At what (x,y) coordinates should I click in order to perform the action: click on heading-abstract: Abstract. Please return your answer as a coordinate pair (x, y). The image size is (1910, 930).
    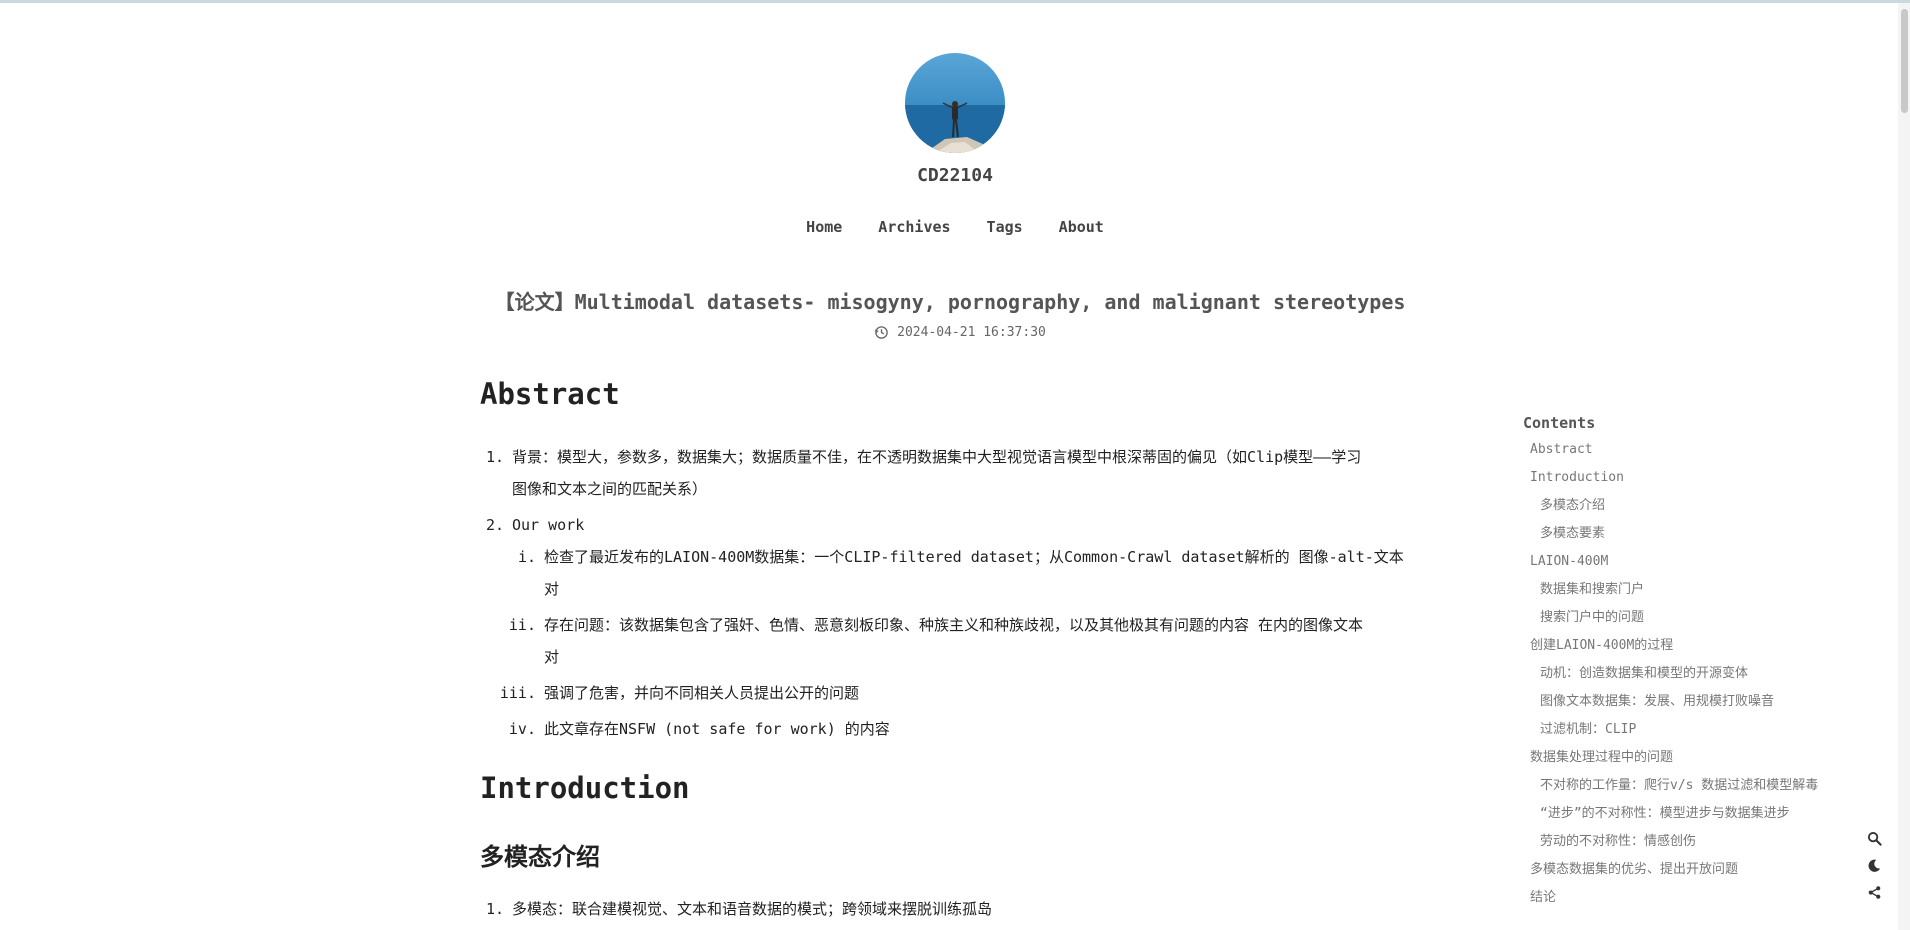
    Looking at the image, I should click on (550, 394).